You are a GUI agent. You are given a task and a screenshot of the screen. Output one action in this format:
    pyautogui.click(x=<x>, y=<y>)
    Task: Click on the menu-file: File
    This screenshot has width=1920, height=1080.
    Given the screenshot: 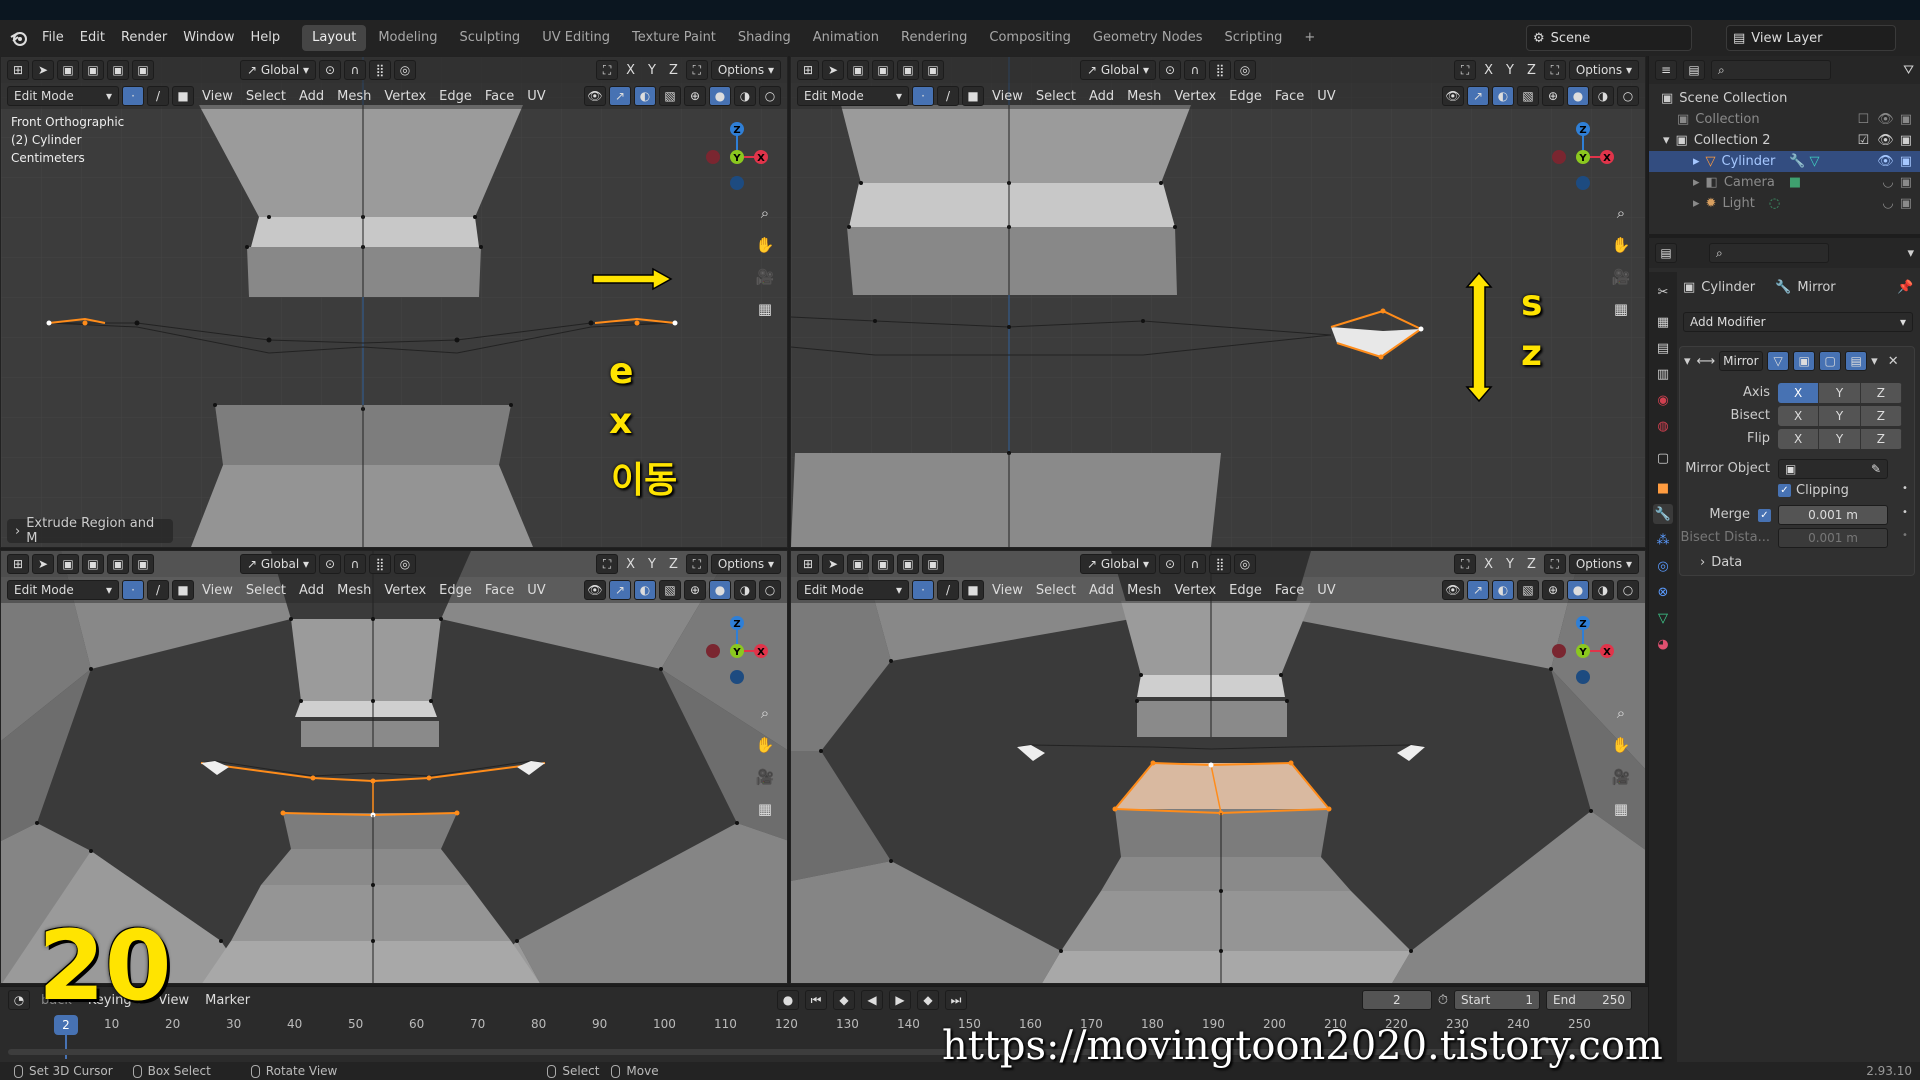 What is the action you would take?
    pyautogui.click(x=53, y=38)
    